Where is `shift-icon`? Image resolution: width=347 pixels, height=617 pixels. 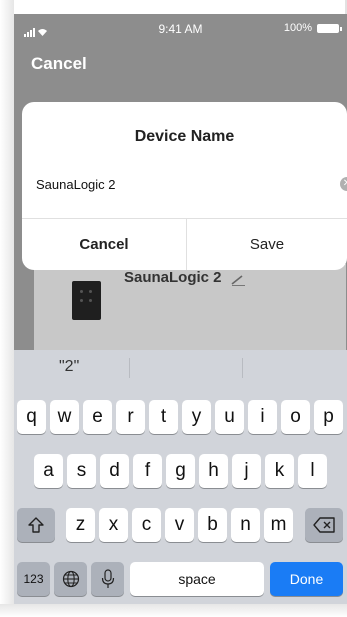
shift-icon is located at coordinates (36, 525).